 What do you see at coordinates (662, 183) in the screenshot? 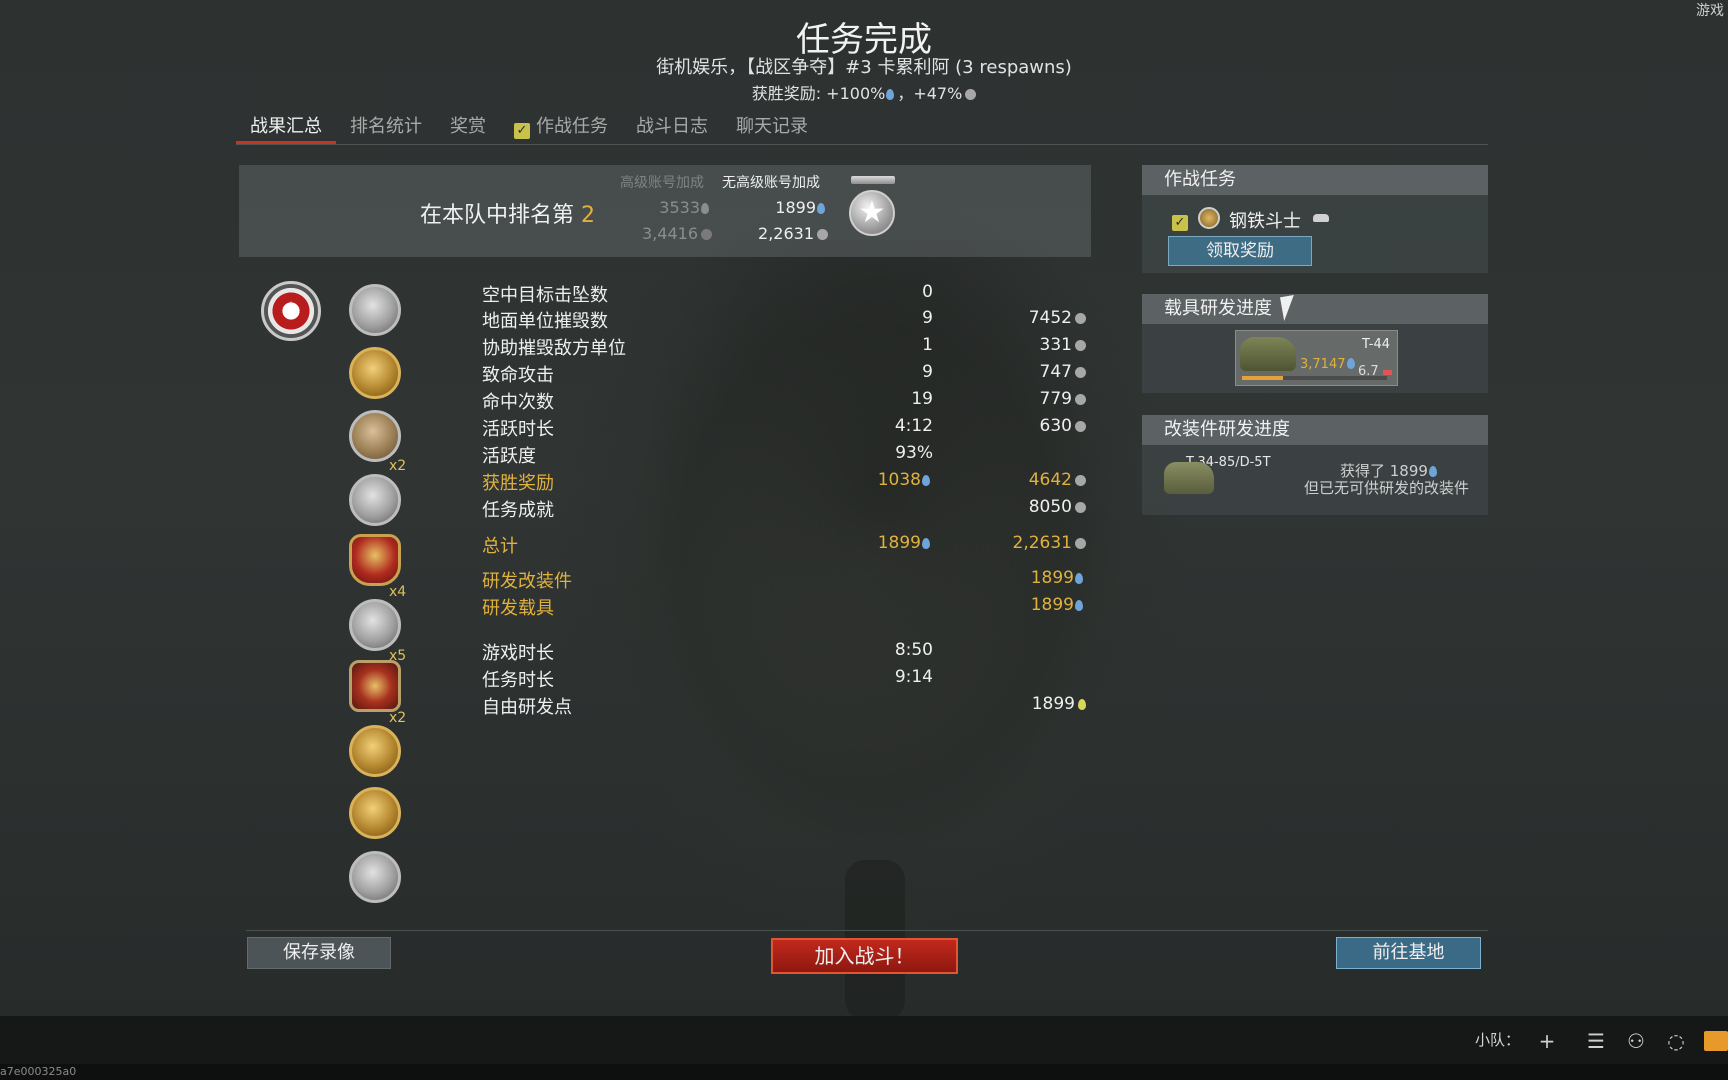
I see `premium-bonus-header: 高级账号加成` at bounding box center [662, 183].